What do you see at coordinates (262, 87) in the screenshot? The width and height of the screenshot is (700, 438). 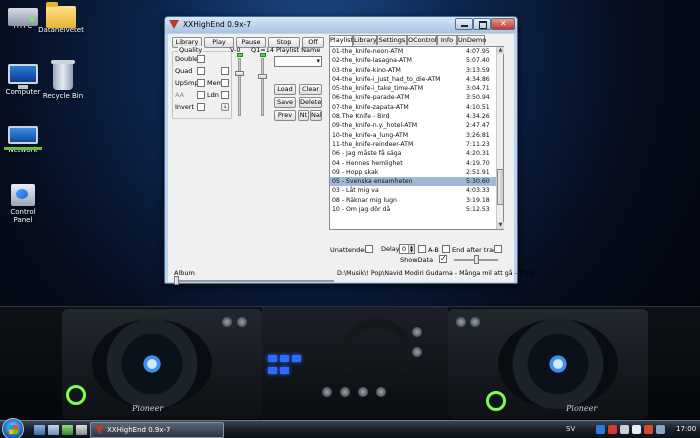 I see `q1-slider` at bounding box center [262, 87].